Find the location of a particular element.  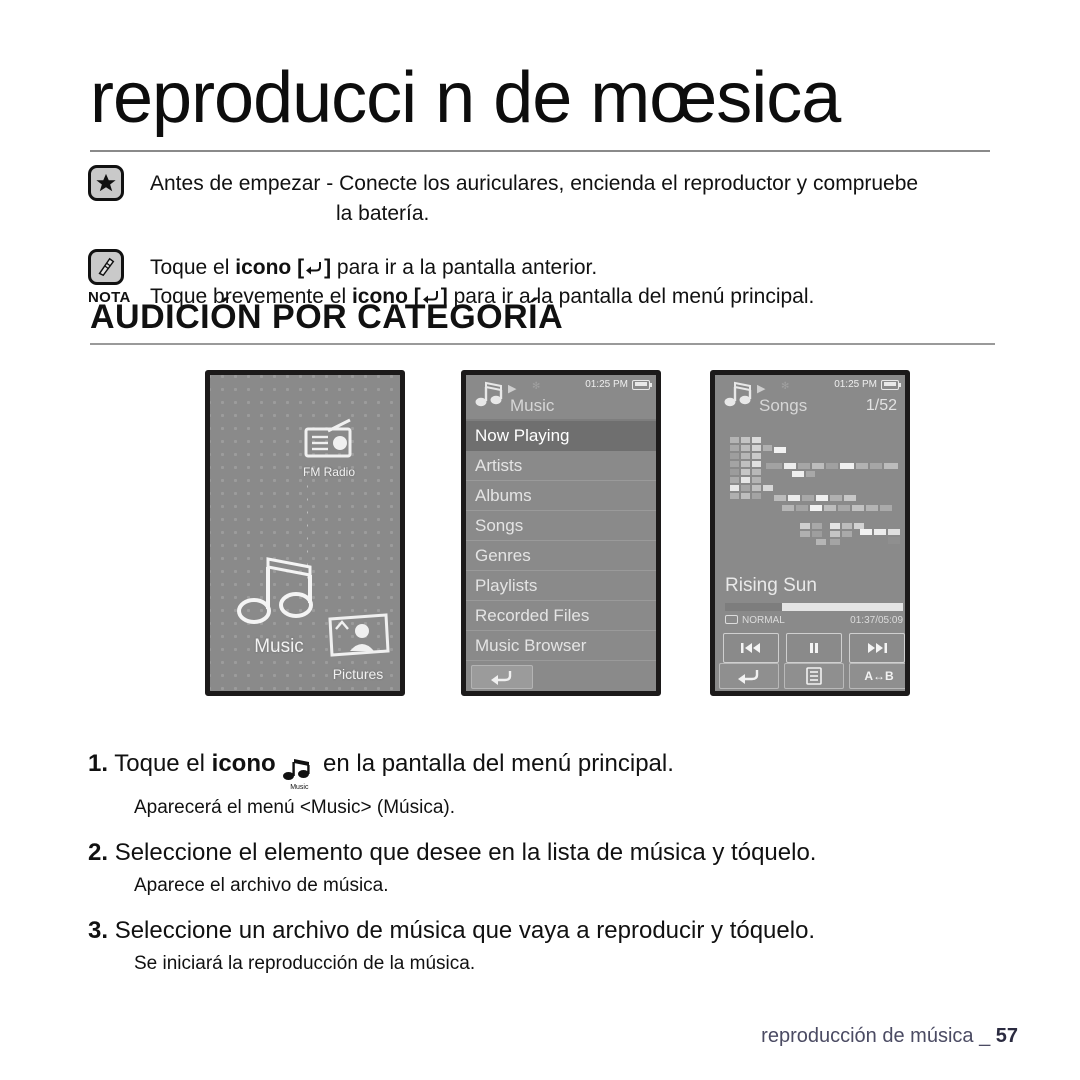

track-title: Rising Sun is located at coordinates (771, 585).